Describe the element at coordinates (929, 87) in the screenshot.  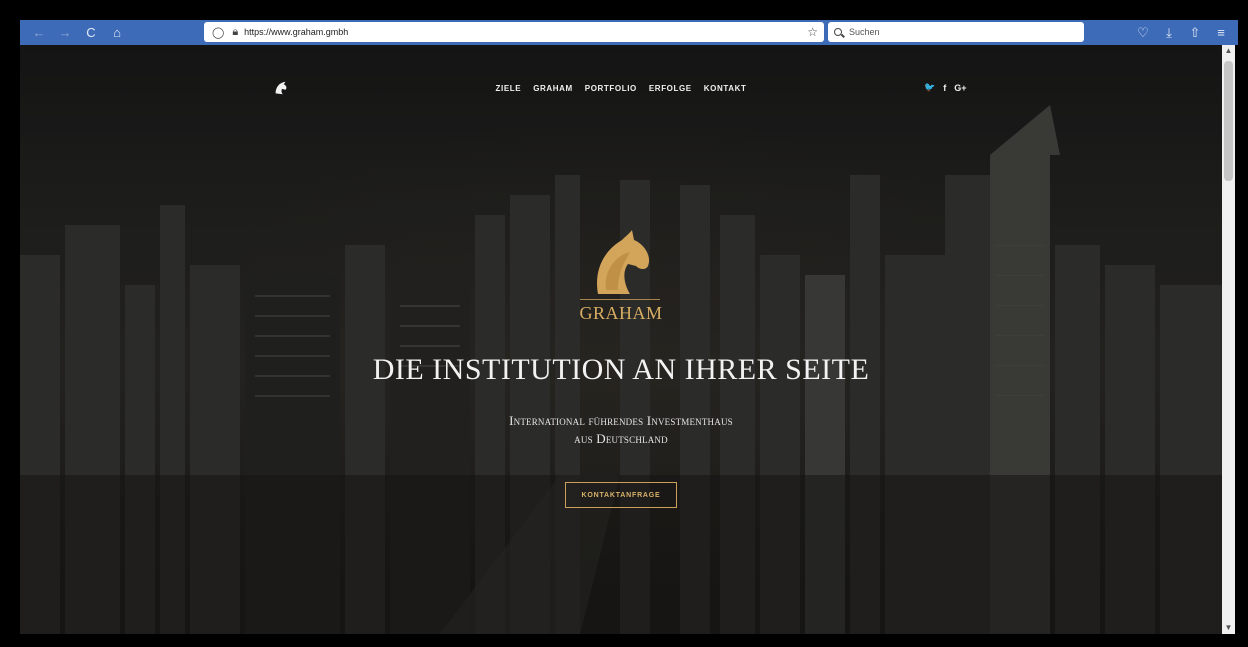
I see `twitter-icon: 🐦` at that location.